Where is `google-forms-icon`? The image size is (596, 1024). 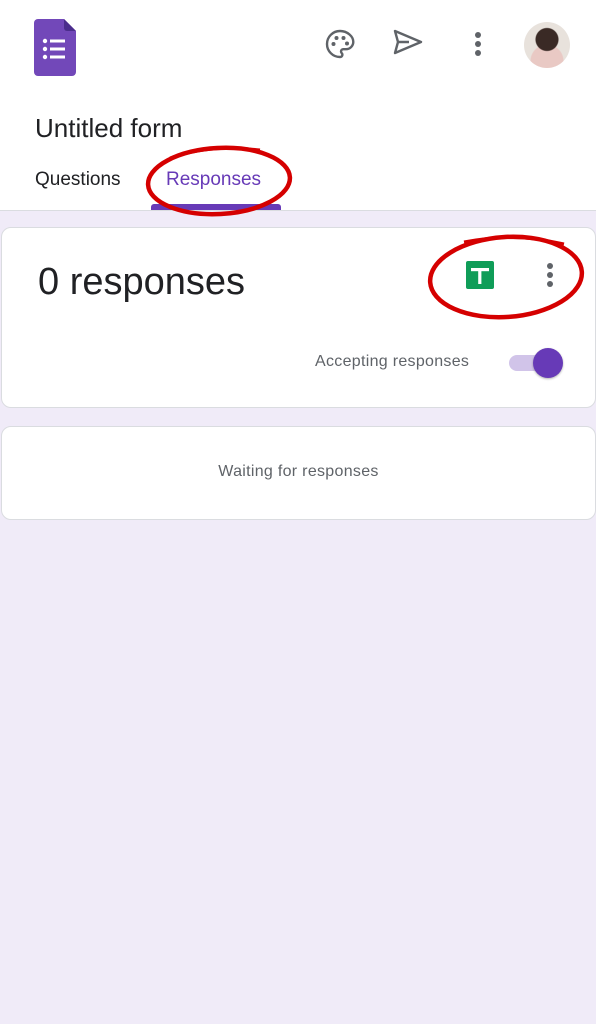 google-forms-icon is located at coordinates (55, 47).